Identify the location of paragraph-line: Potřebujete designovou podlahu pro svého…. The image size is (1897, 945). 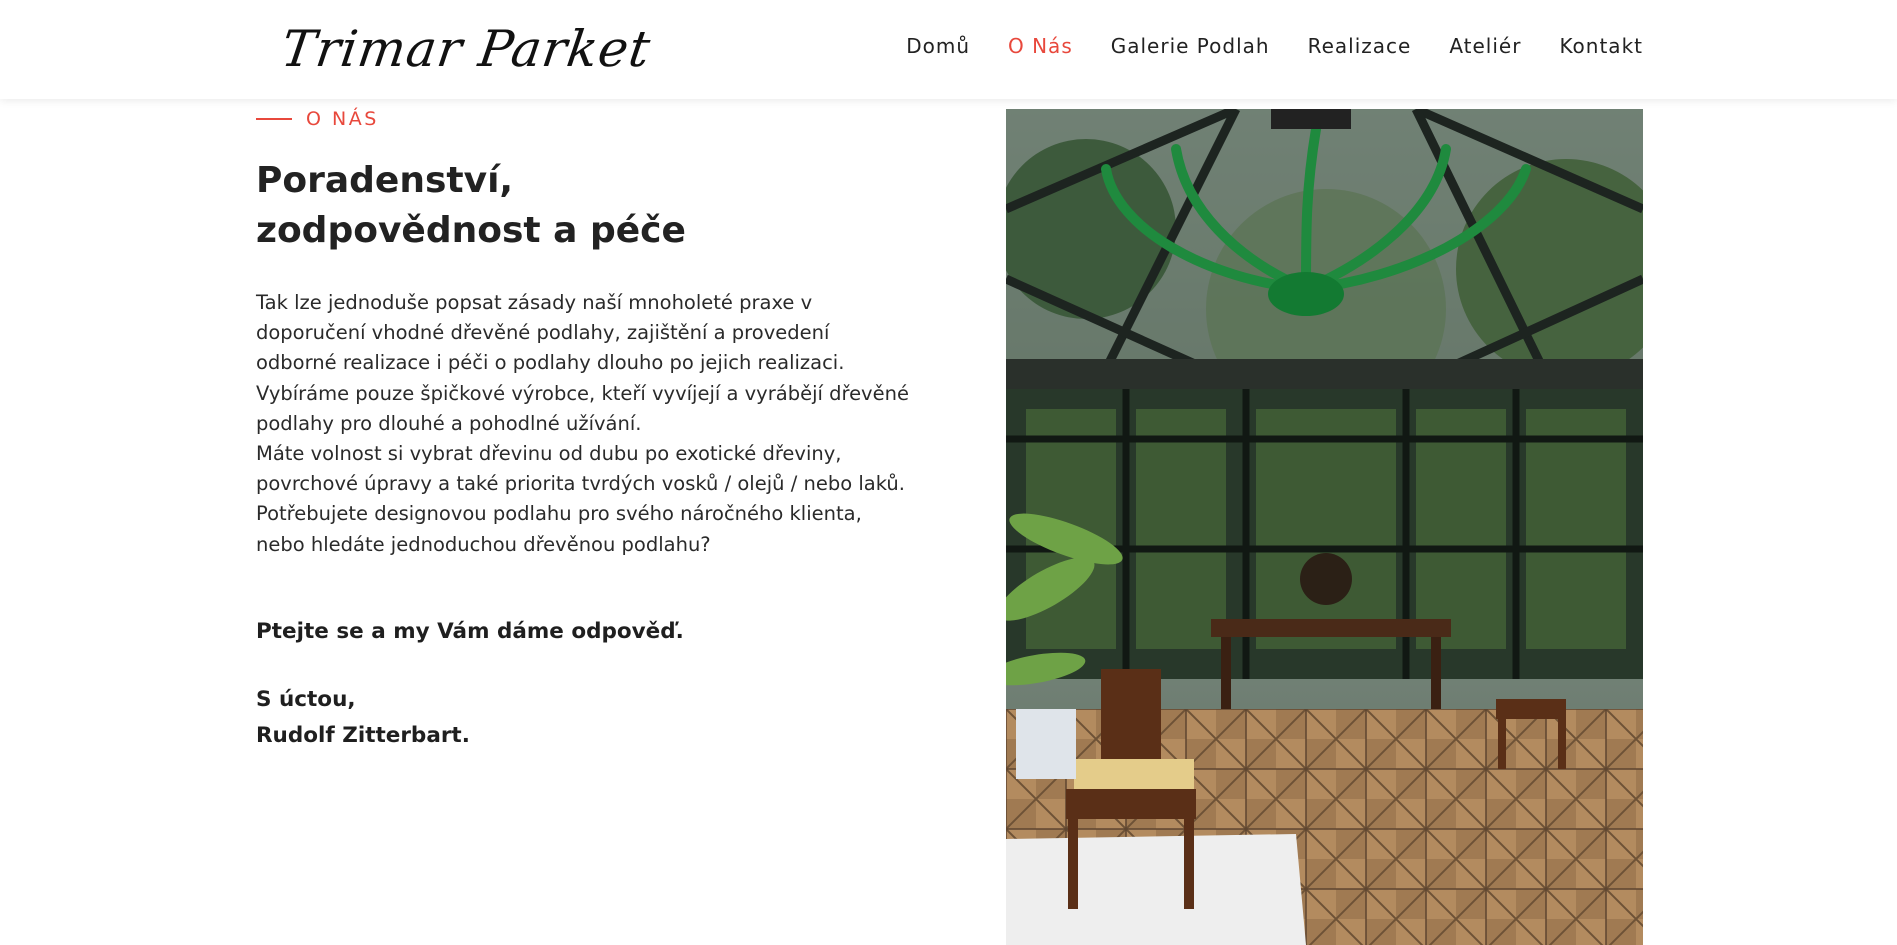
(559, 514).